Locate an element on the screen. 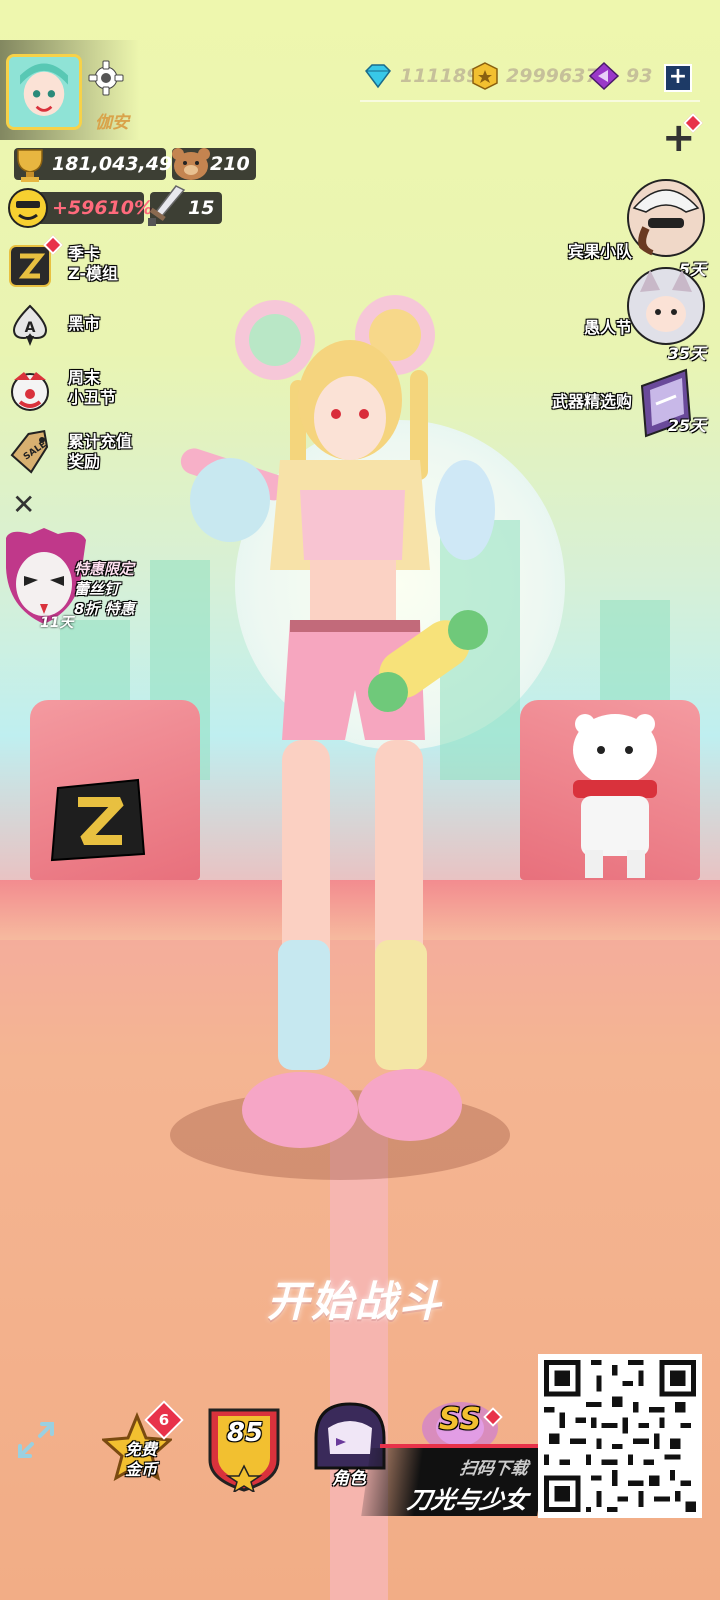  event-label: 周末 is located at coordinates (84, 377).